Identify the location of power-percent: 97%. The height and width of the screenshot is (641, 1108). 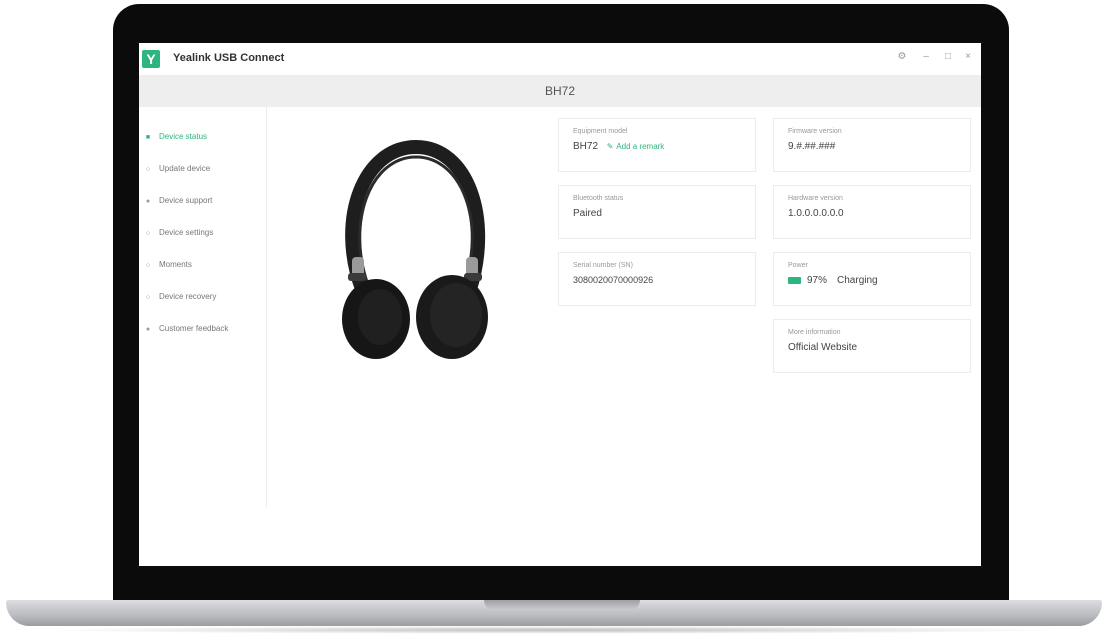
(817, 280).